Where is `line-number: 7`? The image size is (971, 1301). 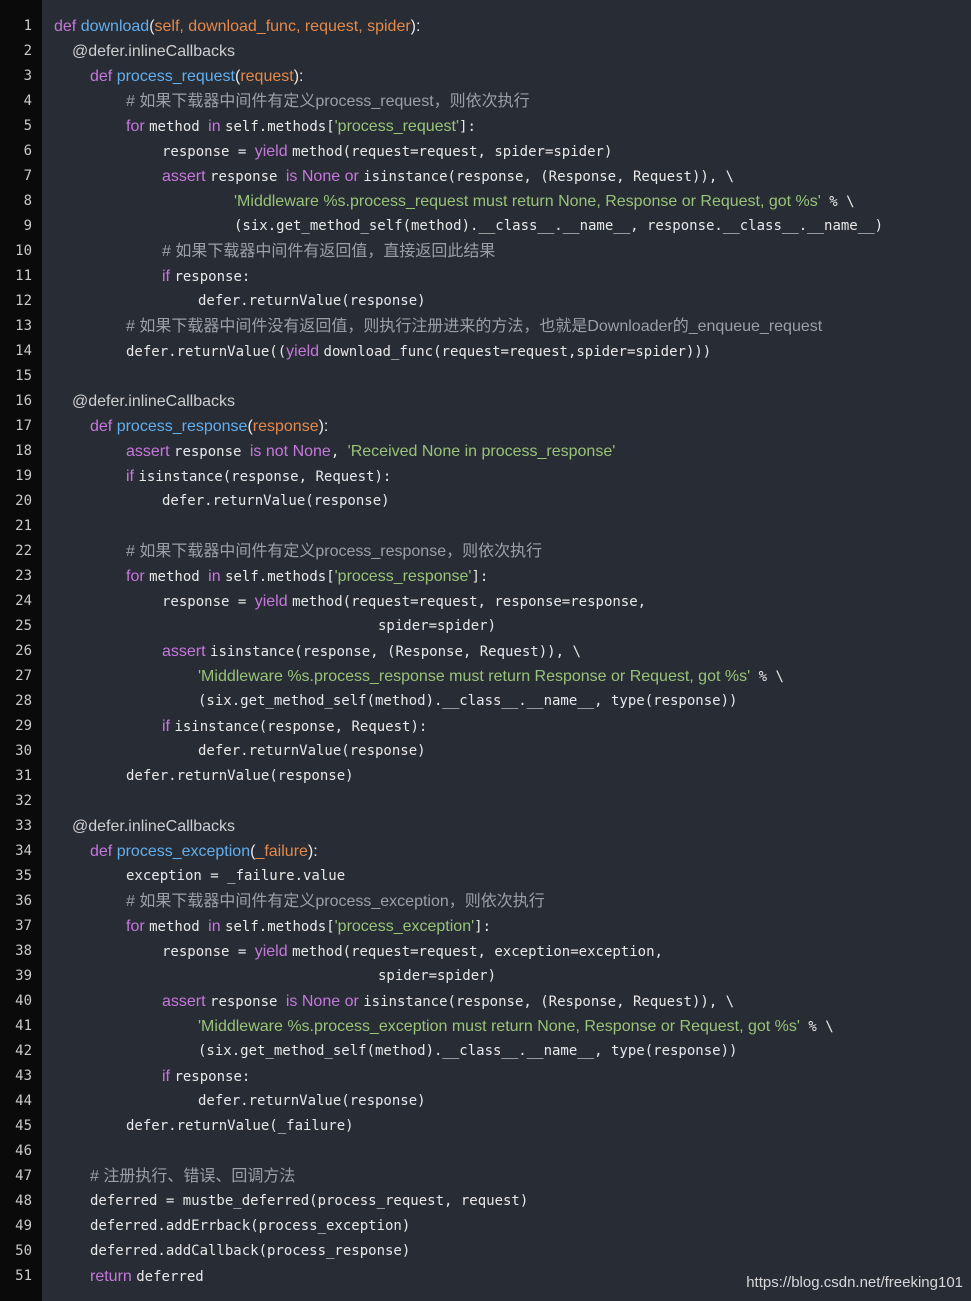 line-number: 7 is located at coordinates (27, 176).